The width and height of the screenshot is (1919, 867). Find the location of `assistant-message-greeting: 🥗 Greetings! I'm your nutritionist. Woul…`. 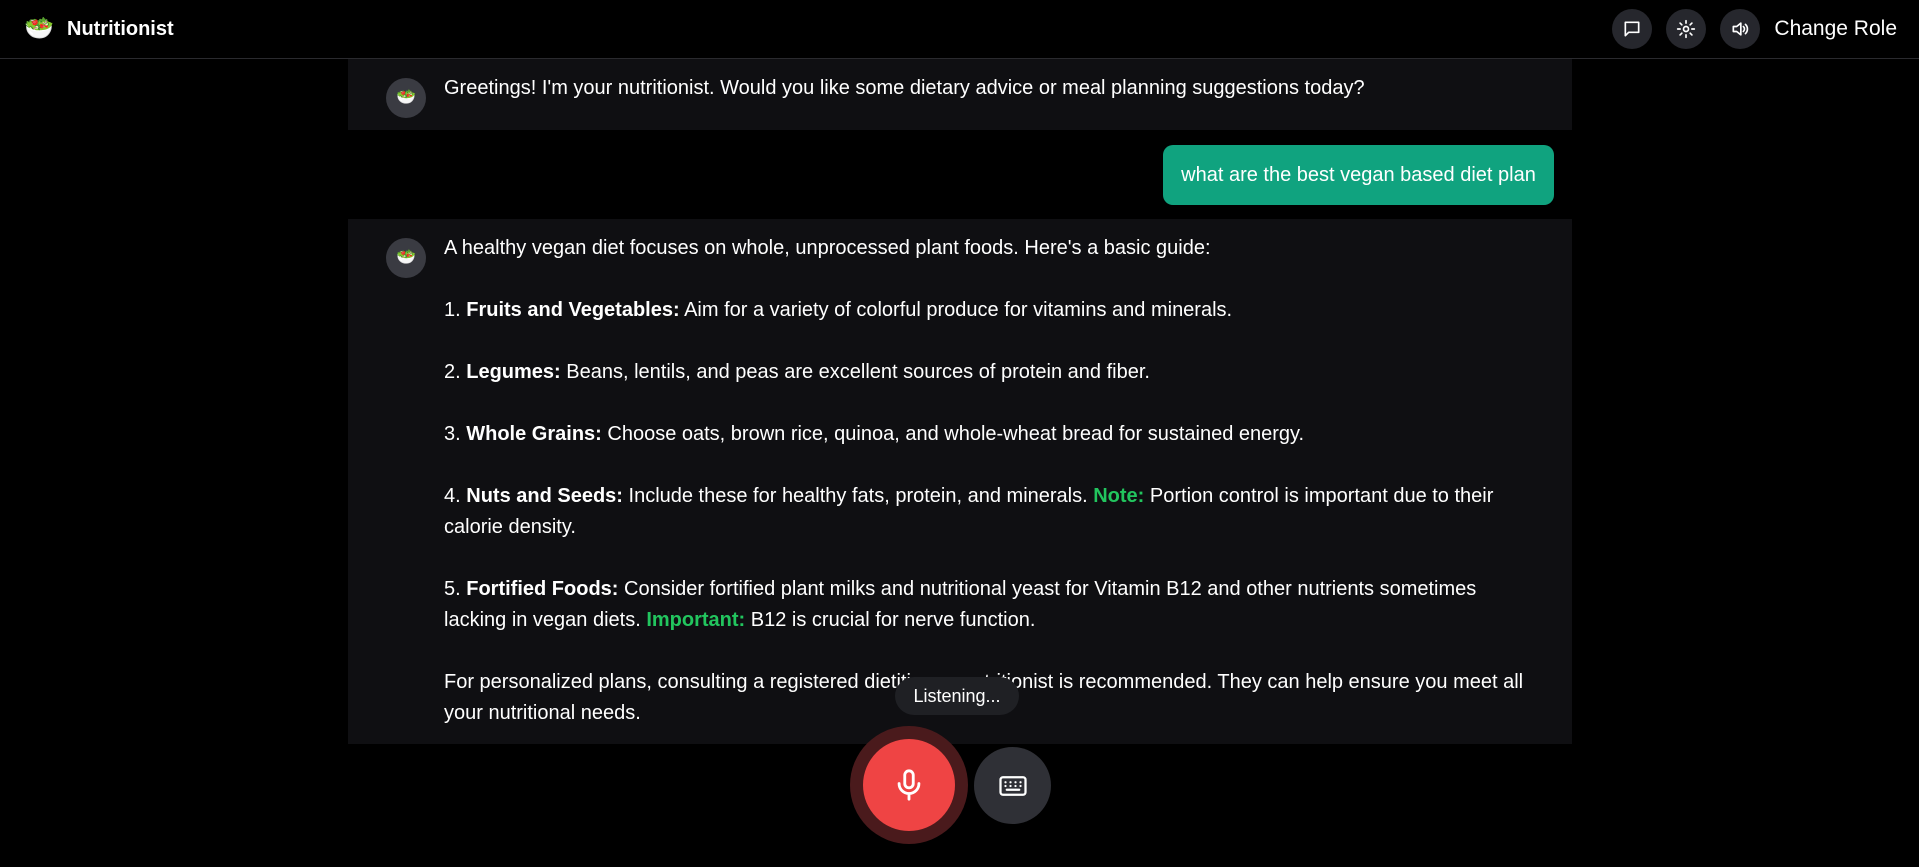

assistant-message-greeting: 🥗 Greetings! I'm your nutritionist. Woul… is located at coordinates (960, 94).